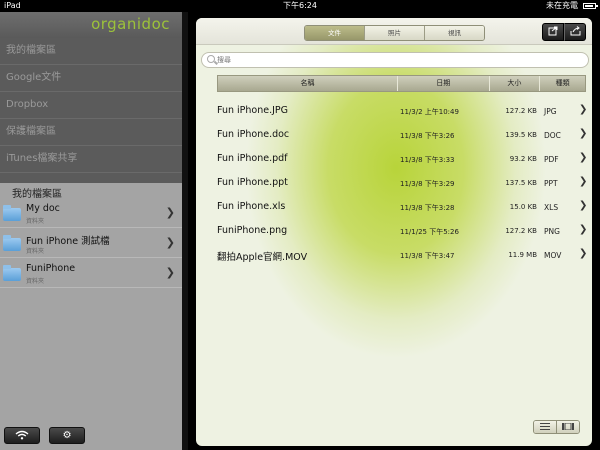 This screenshot has height=450, width=600. Describe the element at coordinates (51, 268) in the screenshot. I see `folder-name: FuniPhone` at that location.